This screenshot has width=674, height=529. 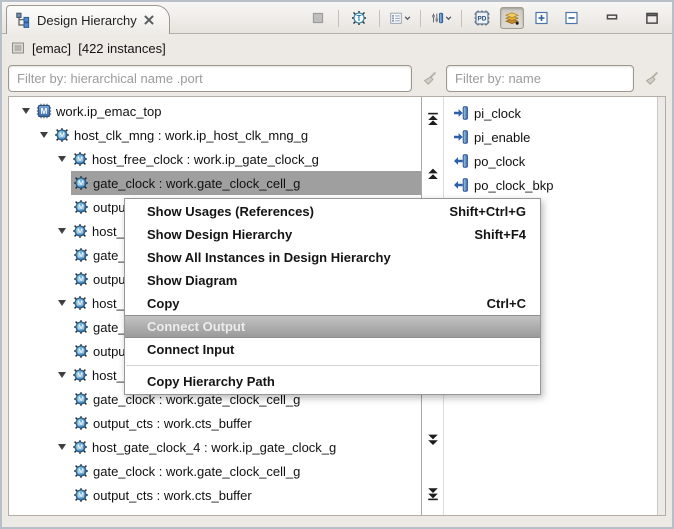 I want to click on maximize-icon, so click(x=652, y=18).